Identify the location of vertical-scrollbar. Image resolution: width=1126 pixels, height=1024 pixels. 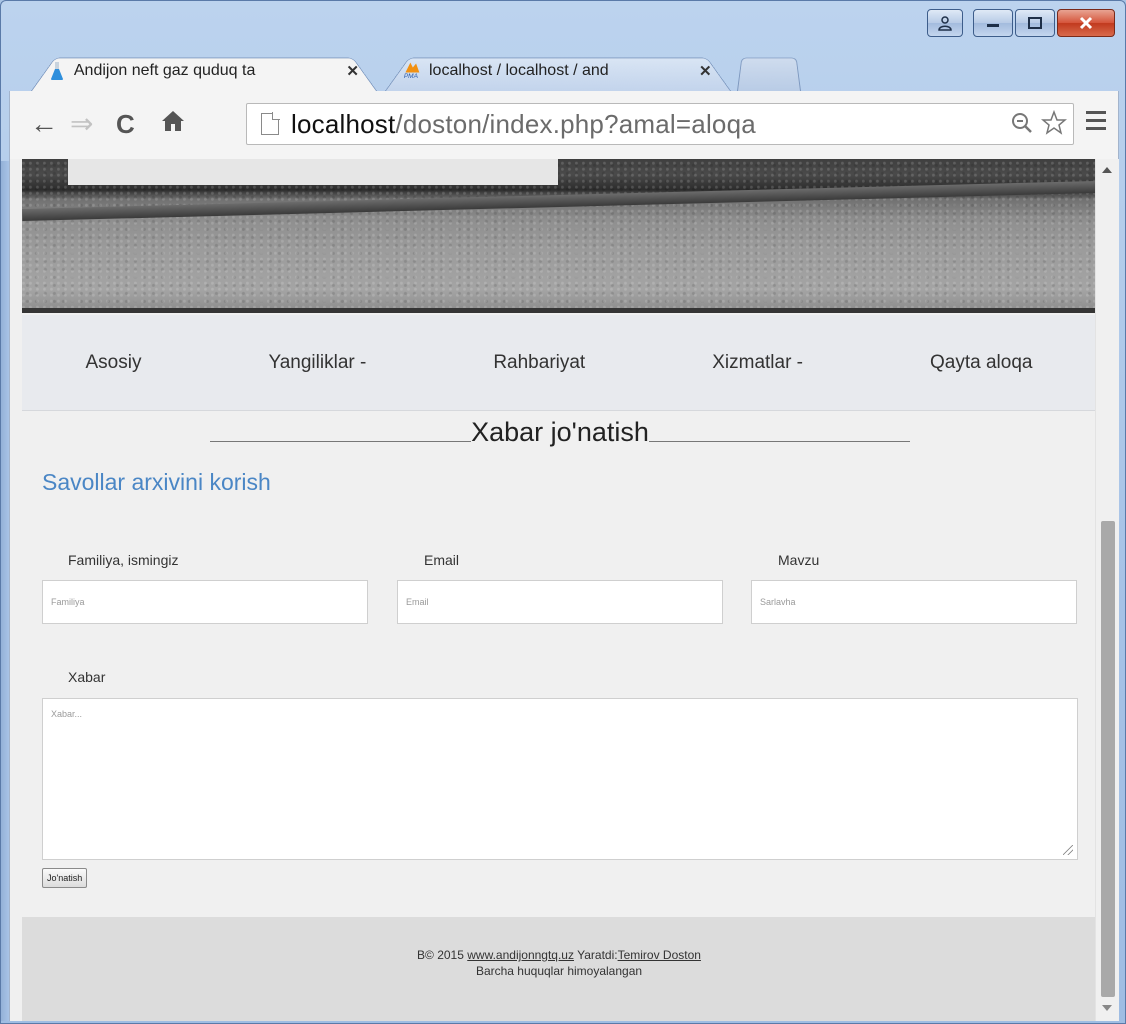
(1107, 590).